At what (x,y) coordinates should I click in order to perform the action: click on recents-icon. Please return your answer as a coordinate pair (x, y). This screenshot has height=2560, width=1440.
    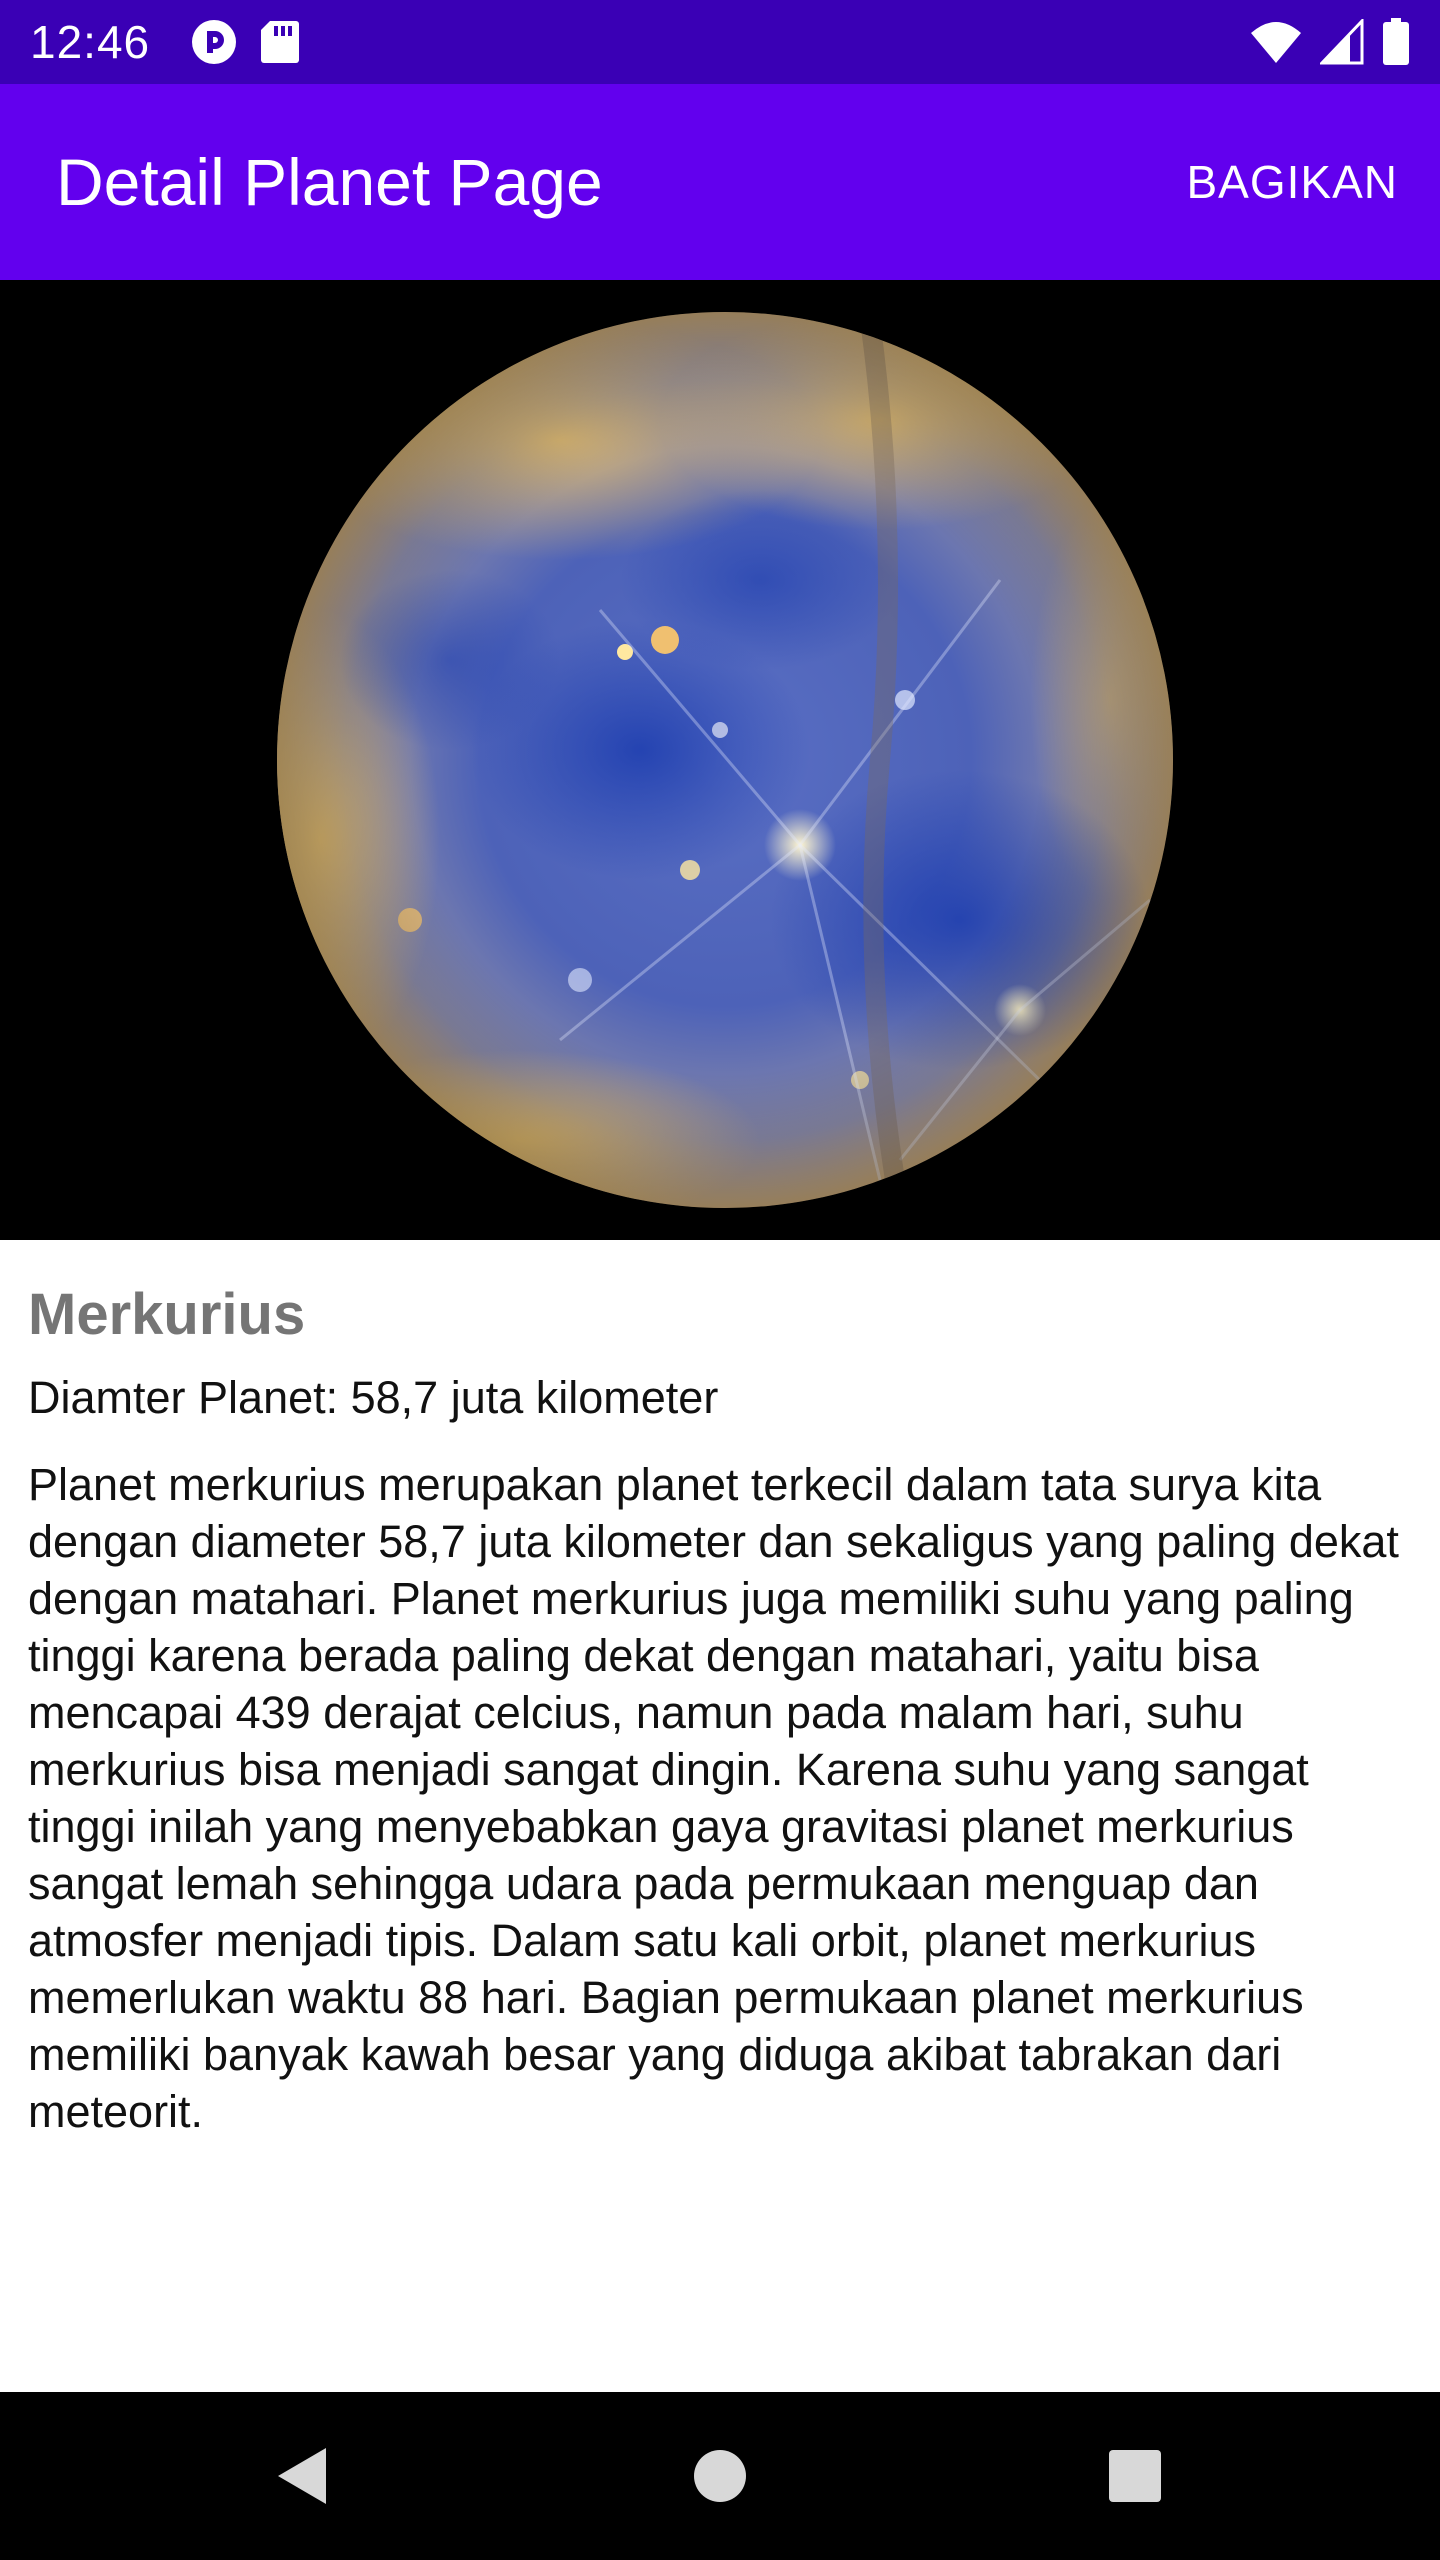
    Looking at the image, I should click on (1135, 2476).